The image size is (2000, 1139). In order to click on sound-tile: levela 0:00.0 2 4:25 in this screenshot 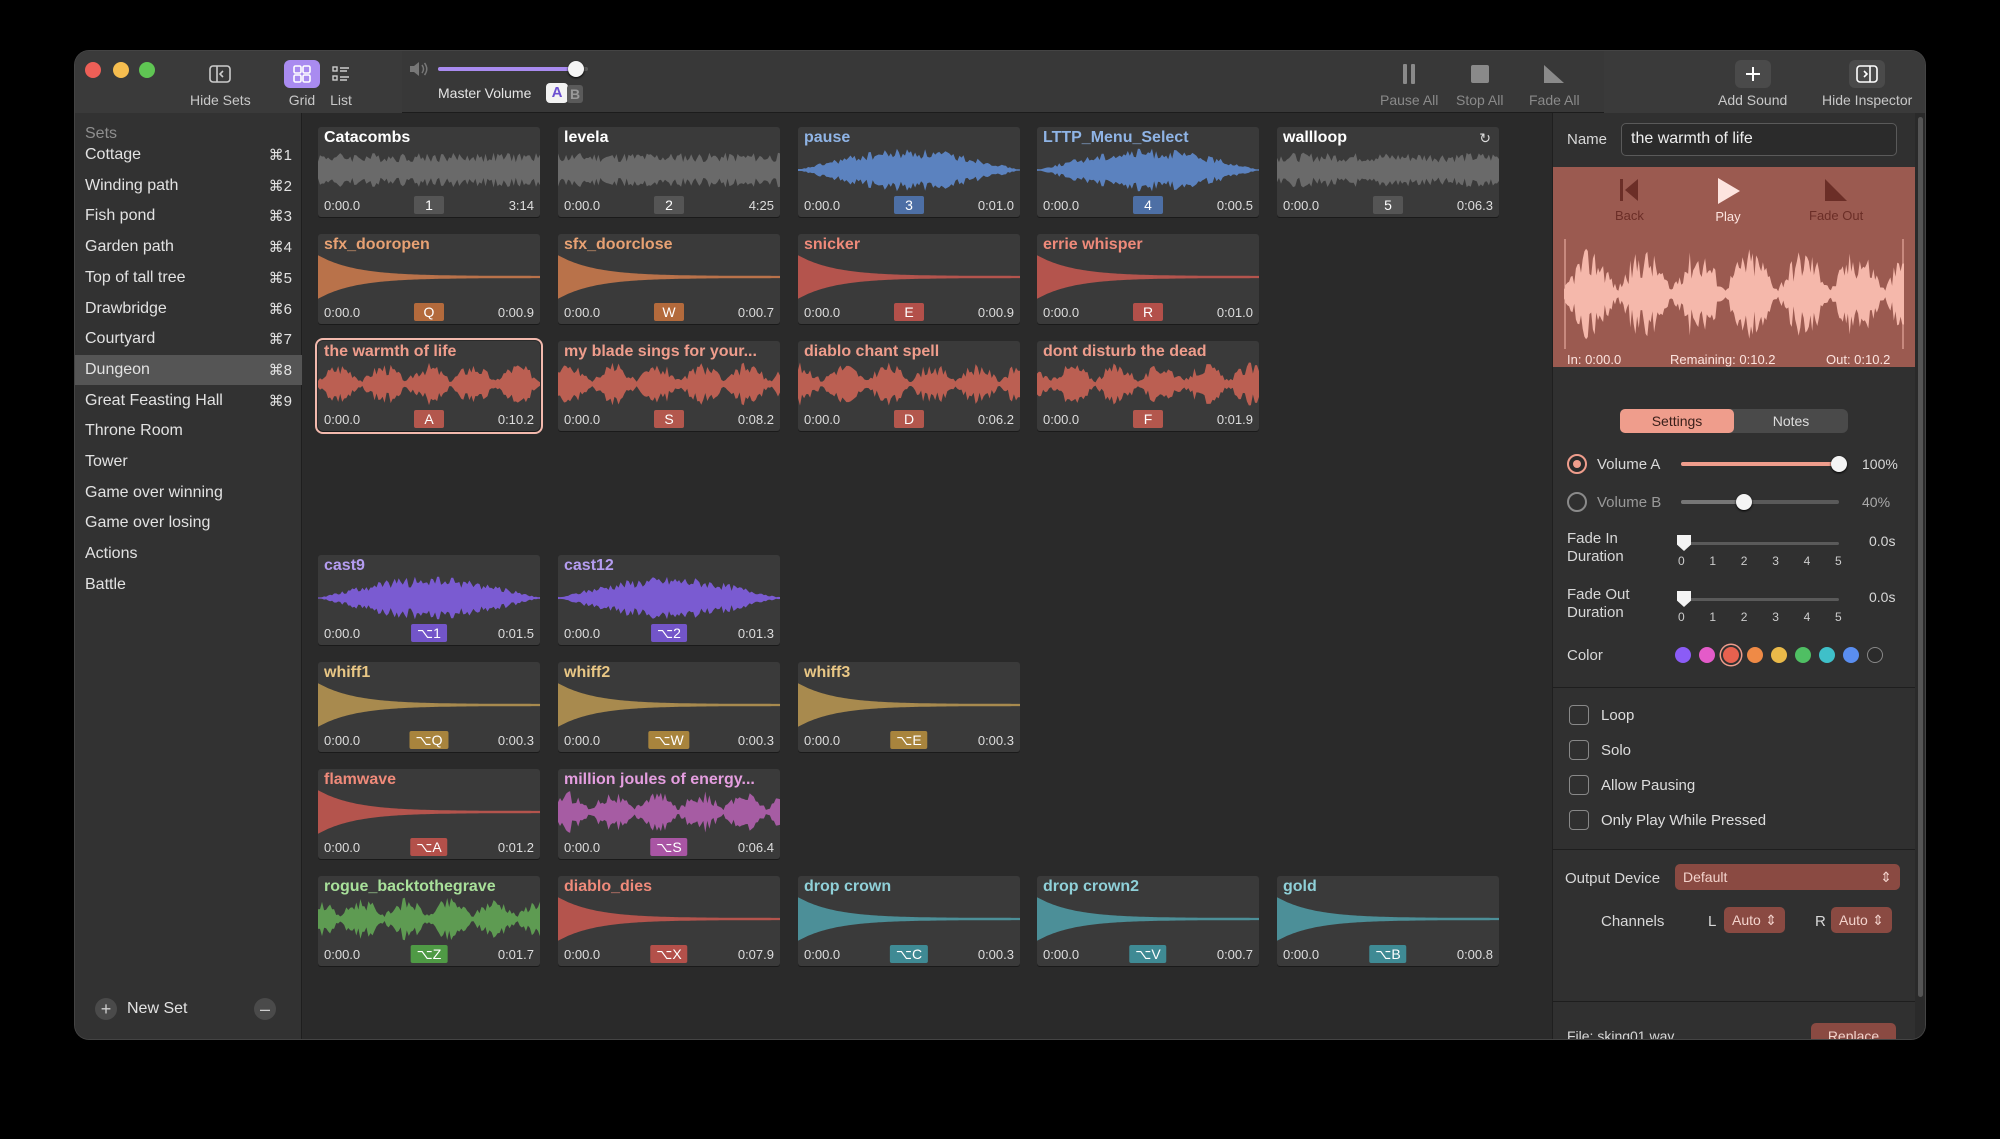, I will do `click(669, 172)`.